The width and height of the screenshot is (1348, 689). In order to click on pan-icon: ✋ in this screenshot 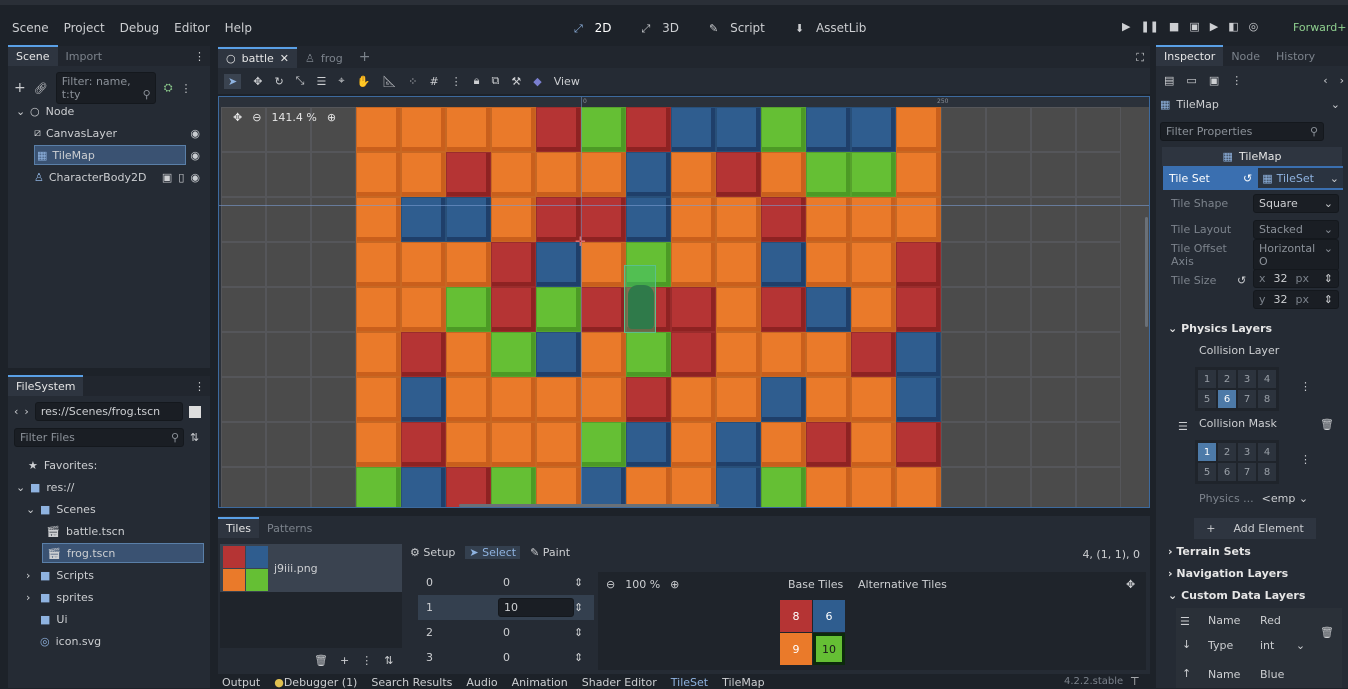, I will do `click(364, 81)`.